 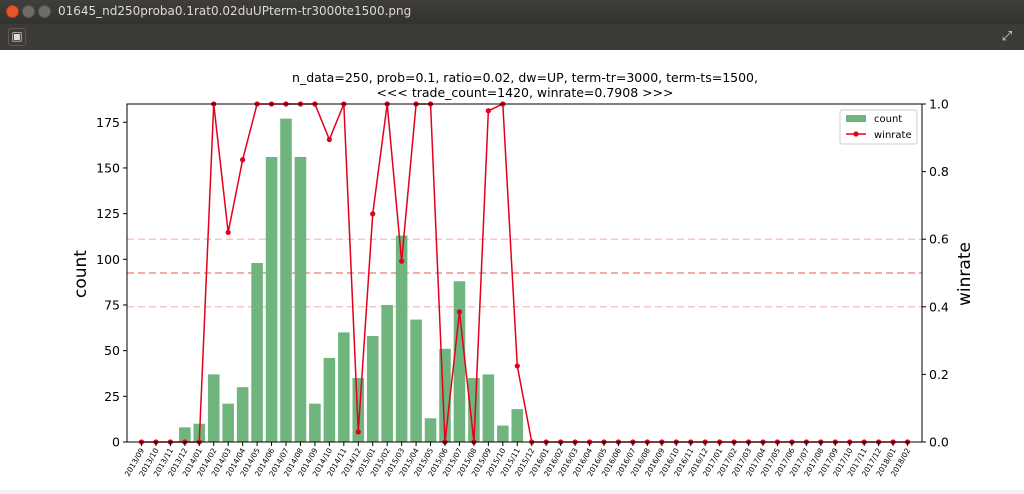 I want to click on y2-tick-label: 1.0, so click(x=939, y=104).